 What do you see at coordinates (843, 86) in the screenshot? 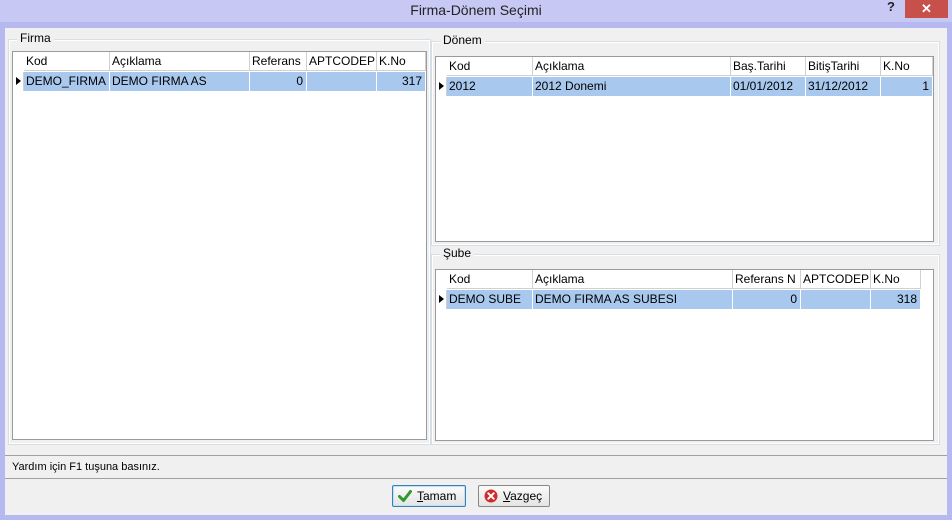
I see `cell-bitis-tarihi: 31/12/2012` at bounding box center [843, 86].